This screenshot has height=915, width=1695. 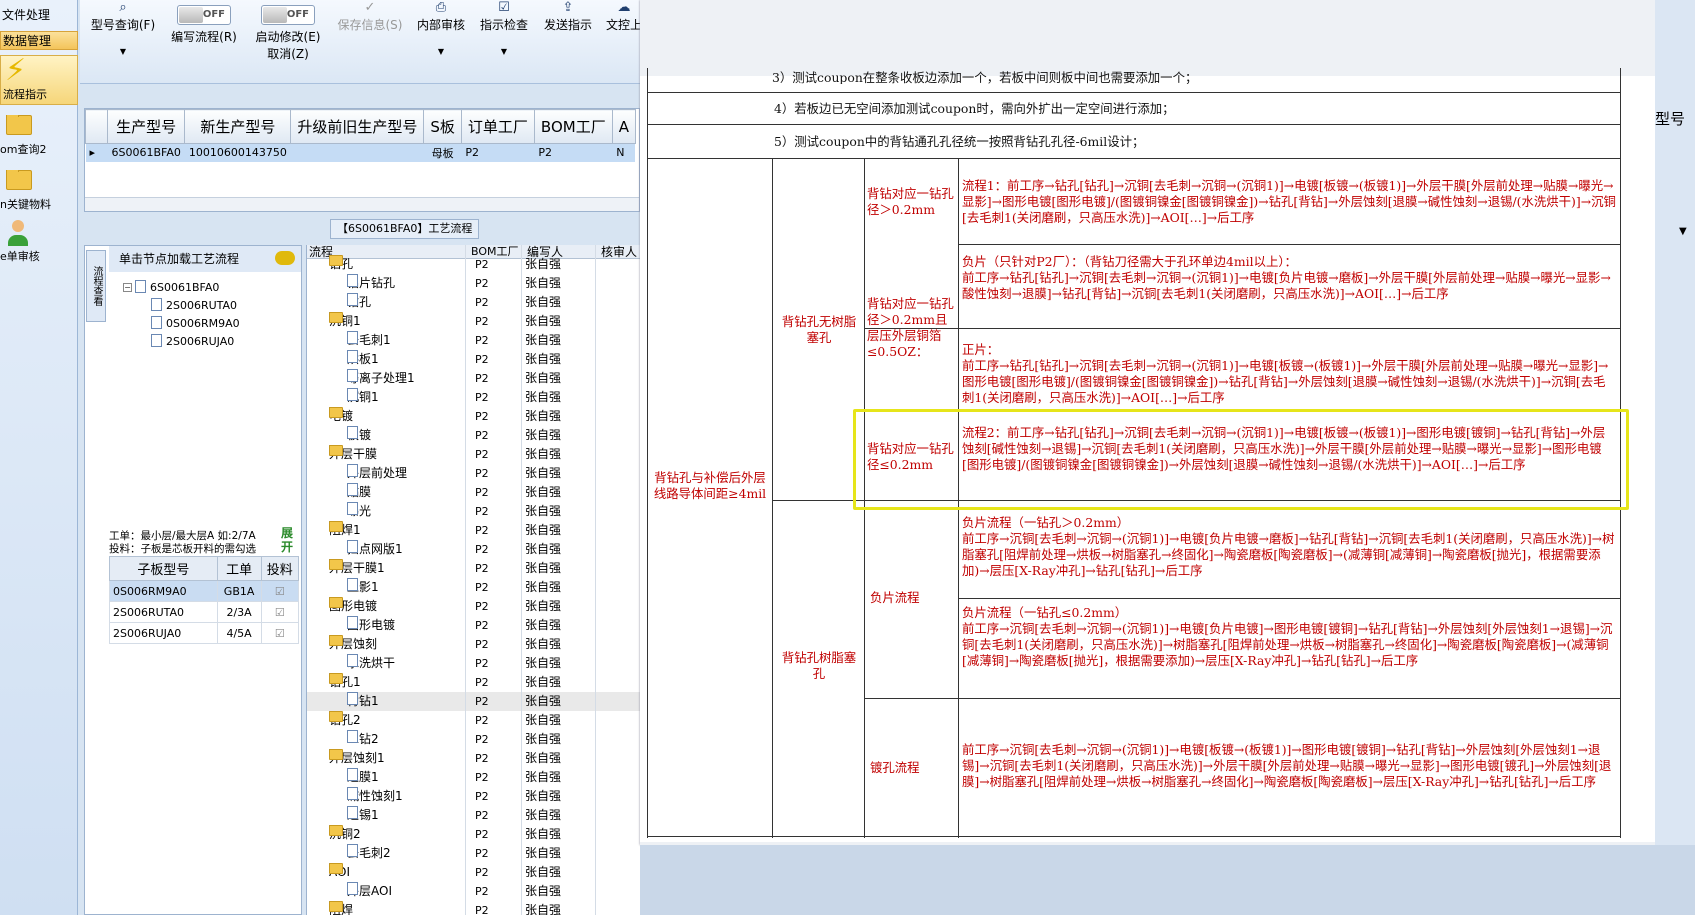 I want to click on print-icon: ⎙, so click(x=441, y=7).